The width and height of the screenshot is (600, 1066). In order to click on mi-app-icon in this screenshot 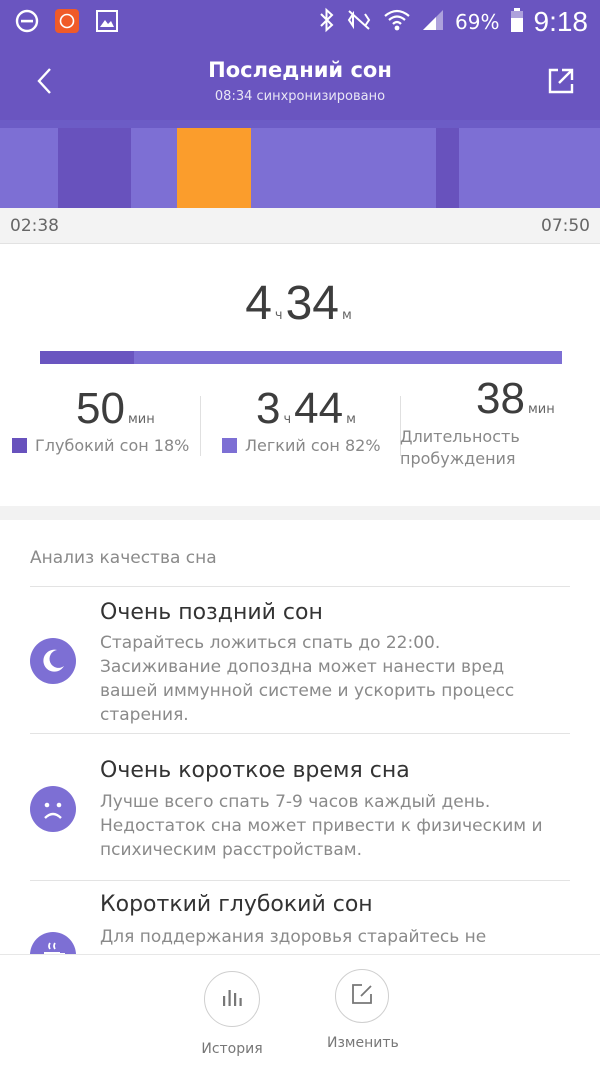, I will do `click(67, 21)`.